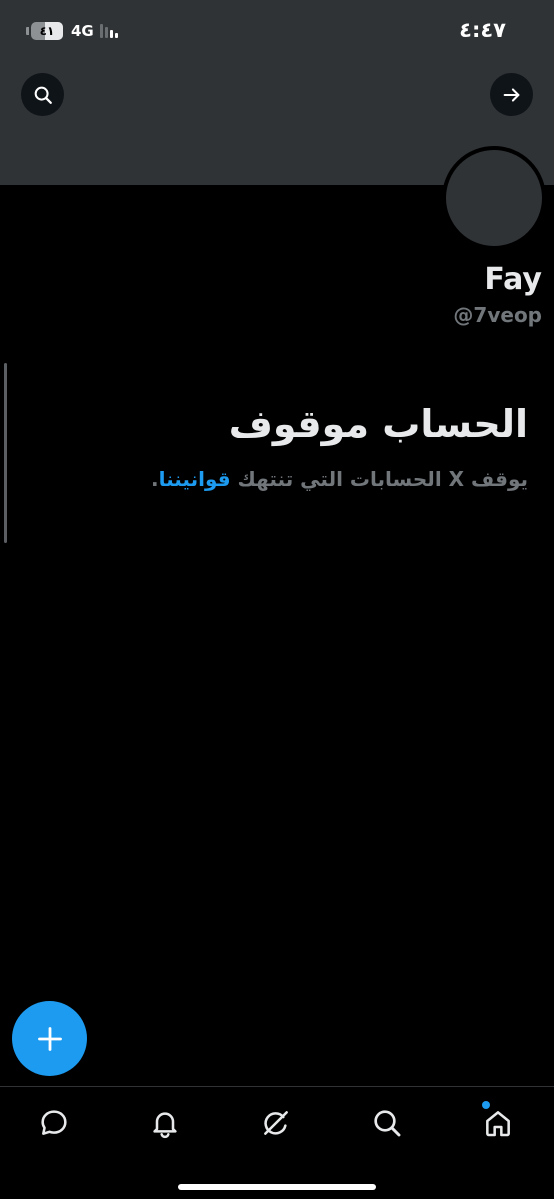 The height and width of the screenshot is (1199, 554). What do you see at coordinates (82, 31) in the screenshot?
I see `network-type: 4G` at bounding box center [82, 31].